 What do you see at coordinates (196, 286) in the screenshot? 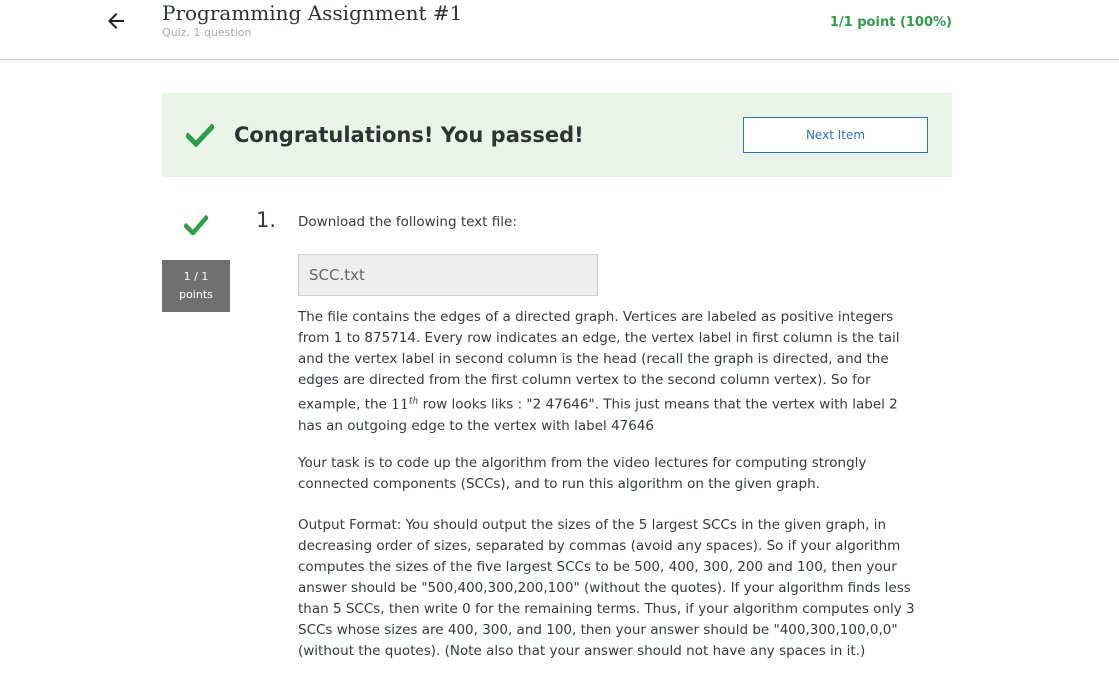
I see `points-badge: 1 / 1 points` at bounding box center [196, 286].